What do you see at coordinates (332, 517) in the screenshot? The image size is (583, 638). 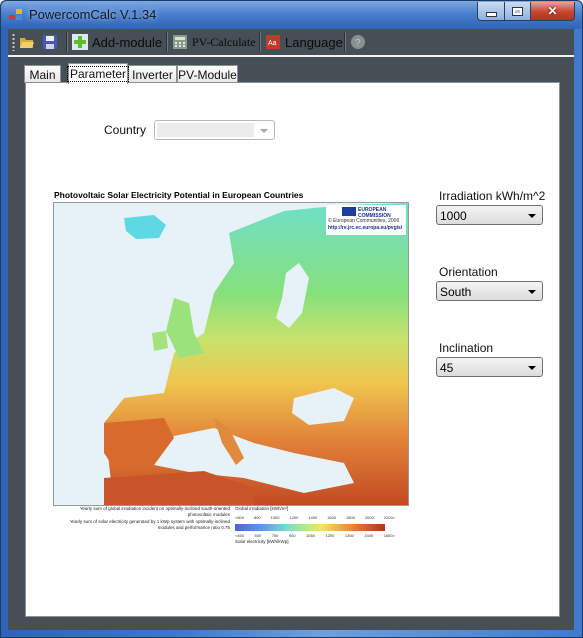 I see `tick: 1600` at bounding box center [332, 517].